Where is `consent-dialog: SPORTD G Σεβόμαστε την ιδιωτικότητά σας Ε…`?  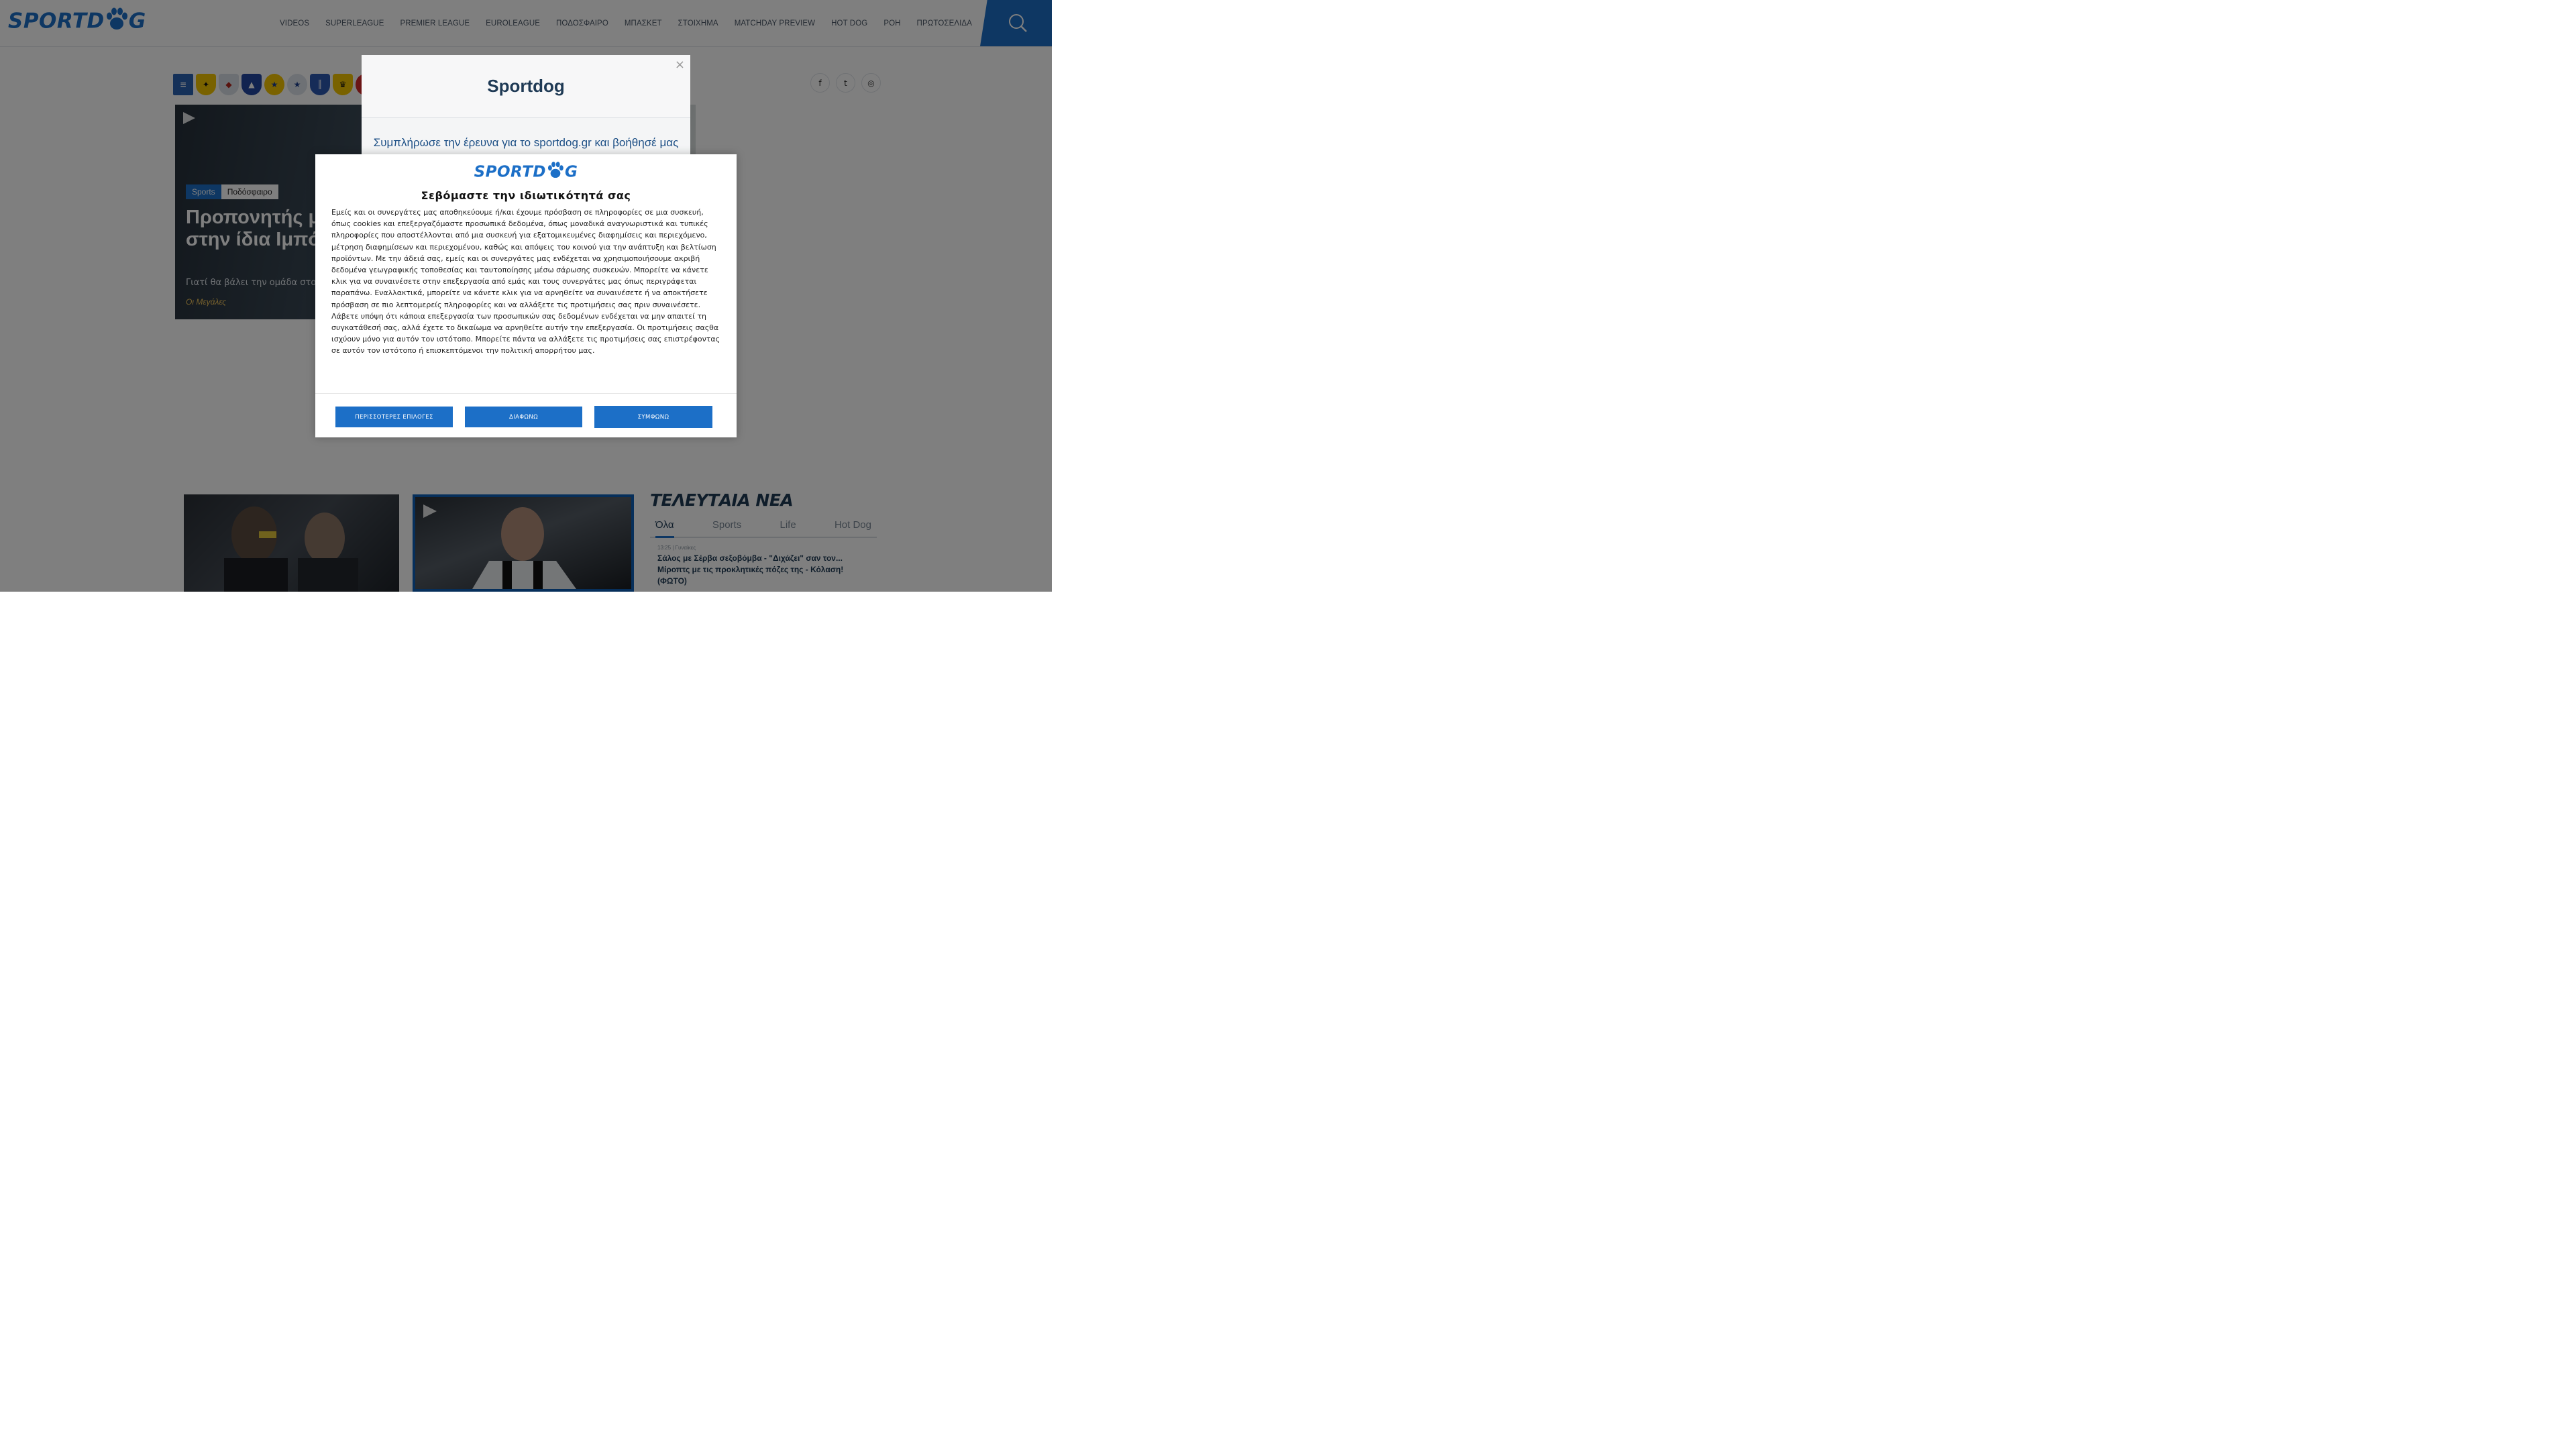 consent-dialog: SPORTD G Σεβόμαστε την ιδιωτικότητά σας Ε… is located at coordinates (526, 295).